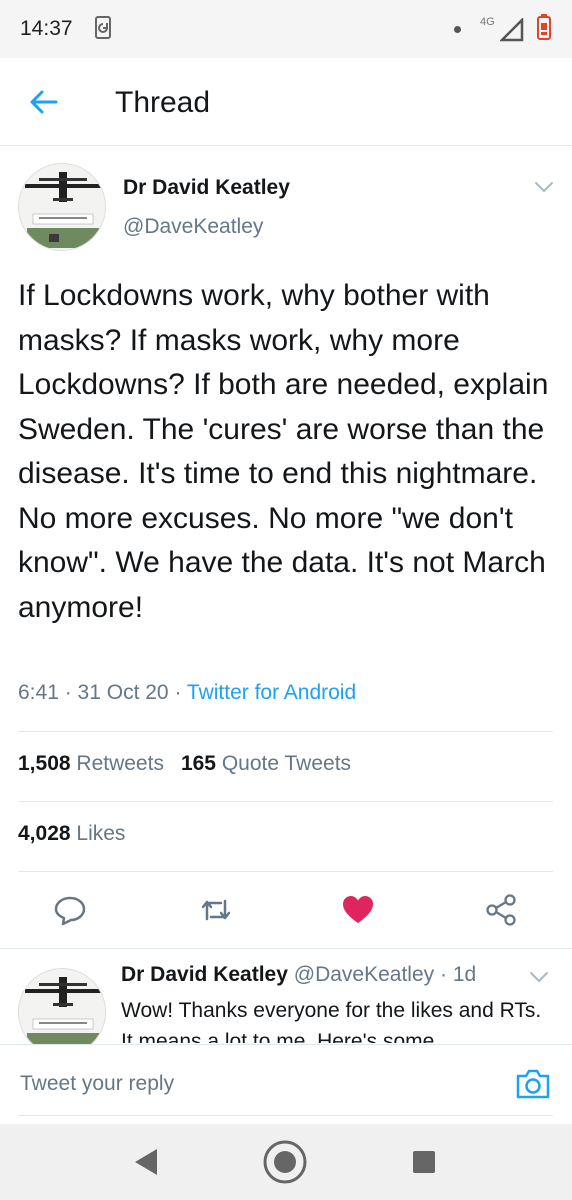 The height and width of the screenshot is (1200, 572). What do you see at coordinates (364, 974) in the screenshot?
I see `reply-author-handle: @DaveKeatley` at bounding box center [364, 974].